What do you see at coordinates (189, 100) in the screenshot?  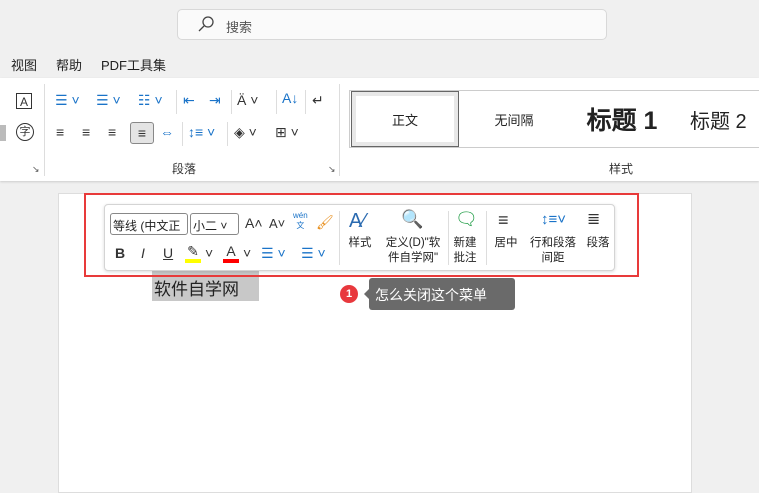 I see `decrease-indent-icon: ⇤` at bounding box center [189, 100].